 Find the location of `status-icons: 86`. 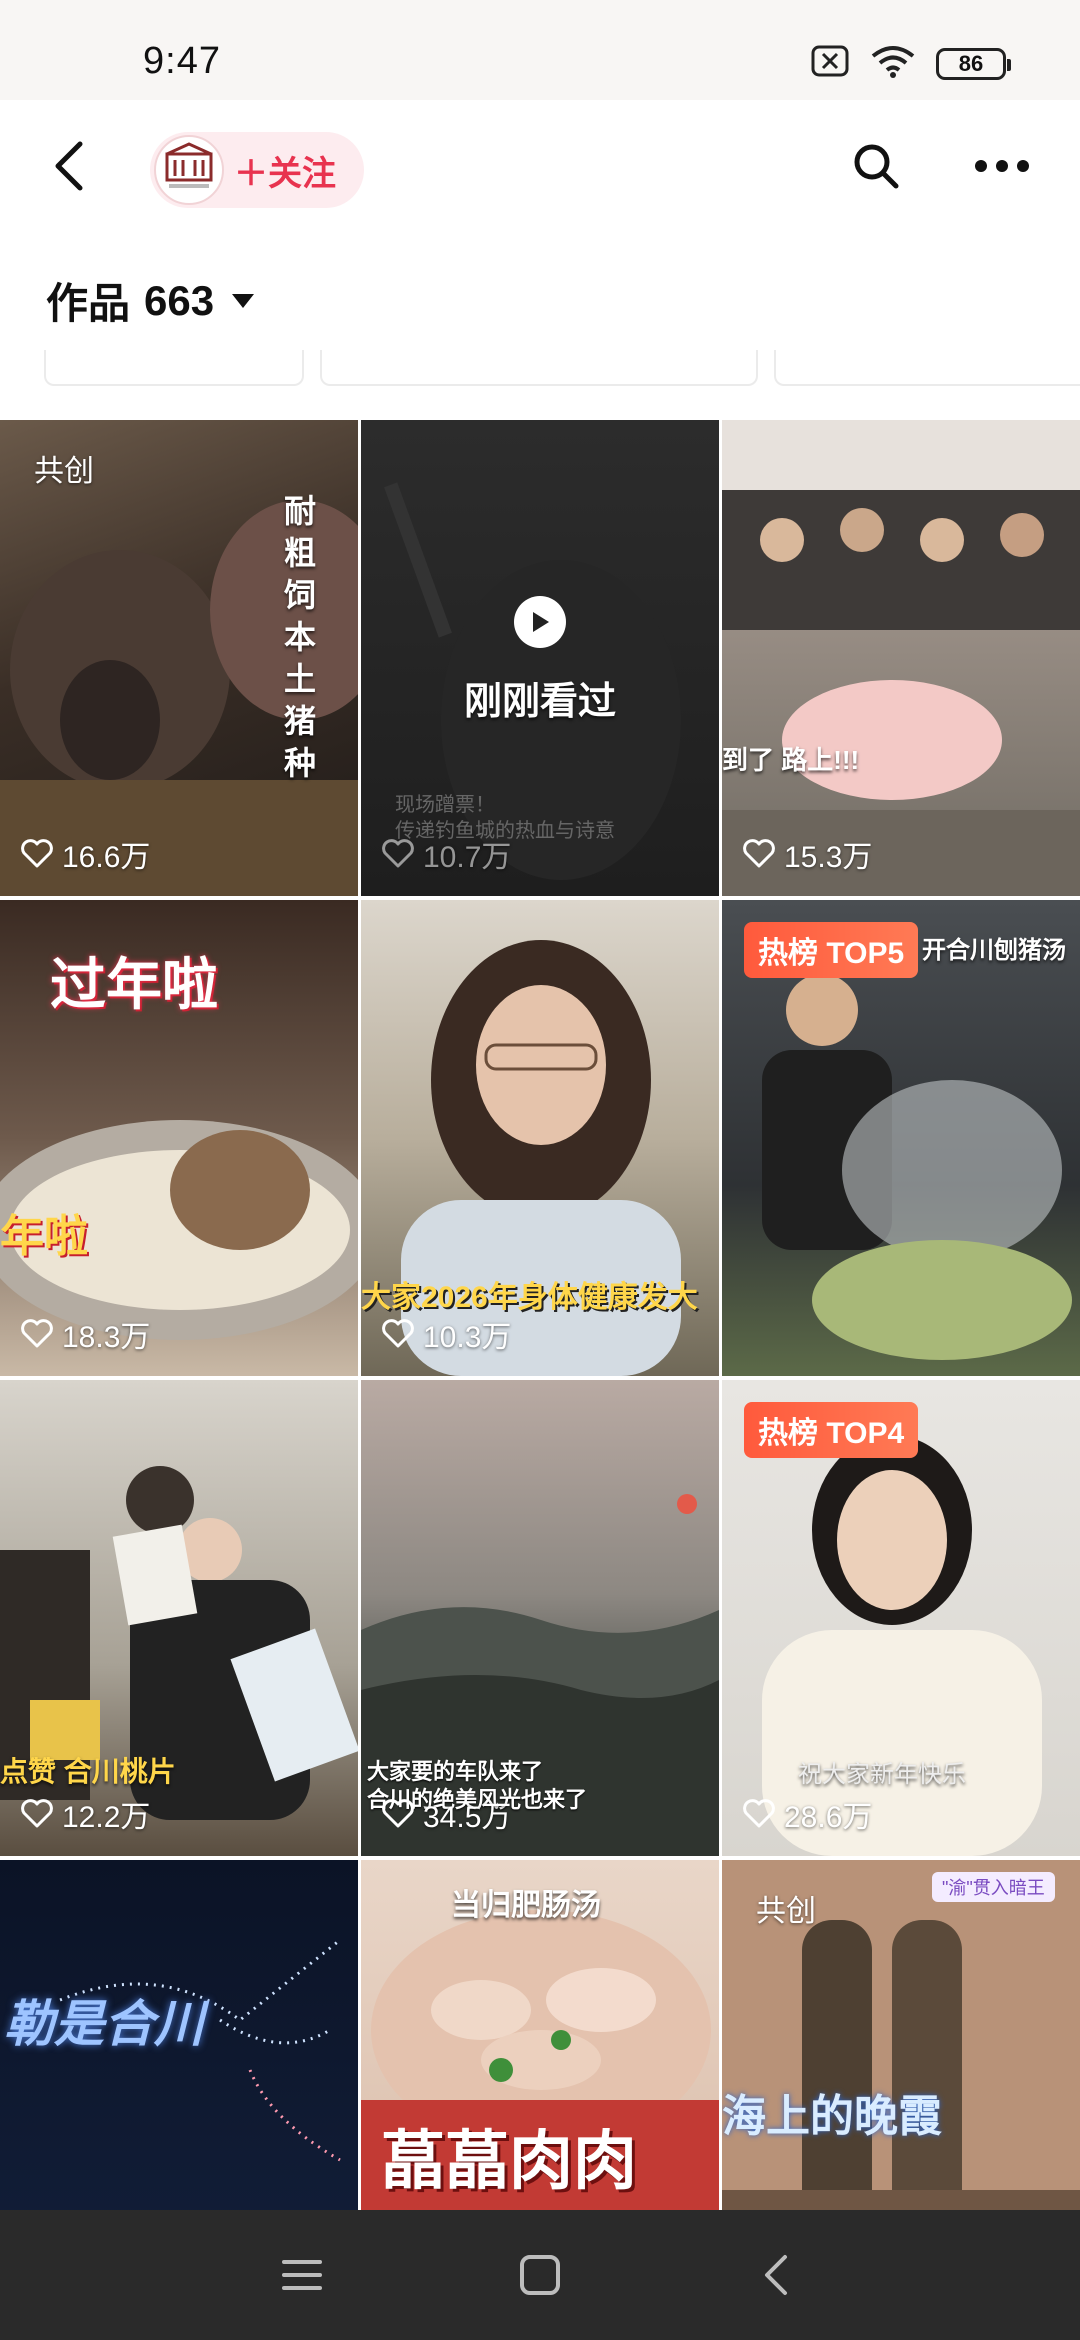

status-icons: 86 is located at coordinates (910, 63).